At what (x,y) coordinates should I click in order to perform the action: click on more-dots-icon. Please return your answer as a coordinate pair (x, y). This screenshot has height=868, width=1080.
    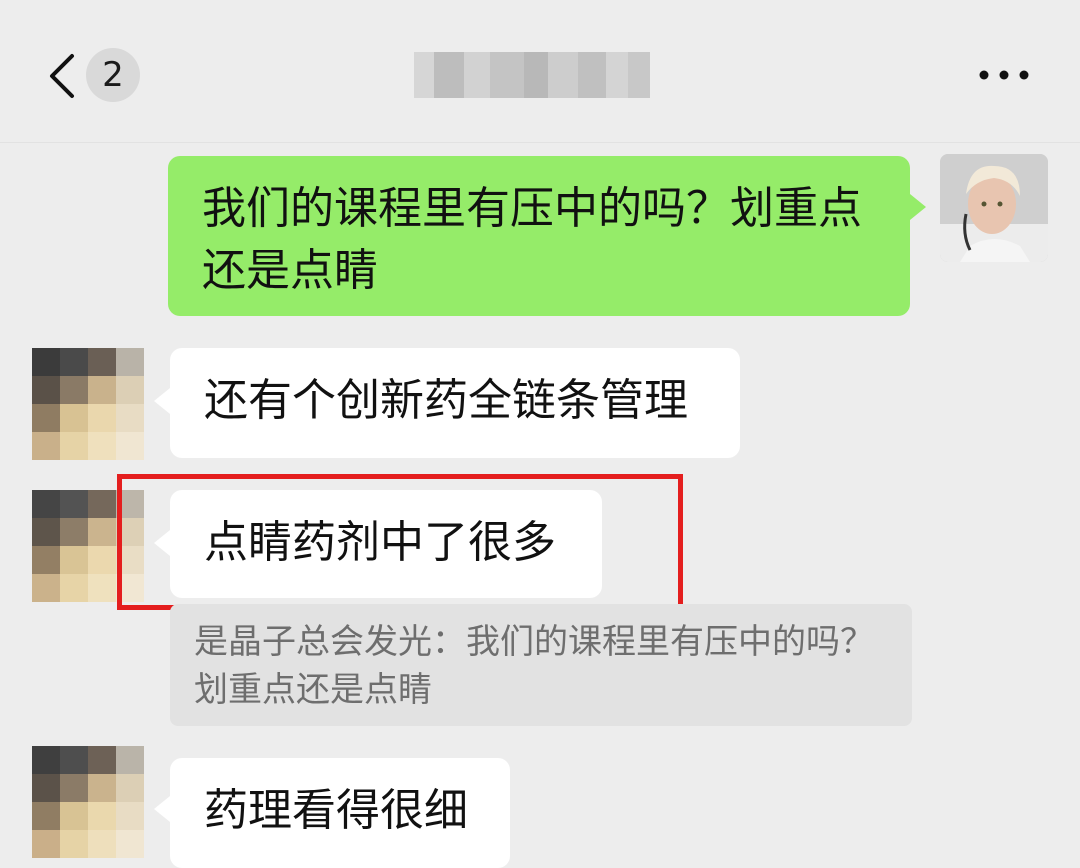
    Looking at the image, I should click on (1004, 75).